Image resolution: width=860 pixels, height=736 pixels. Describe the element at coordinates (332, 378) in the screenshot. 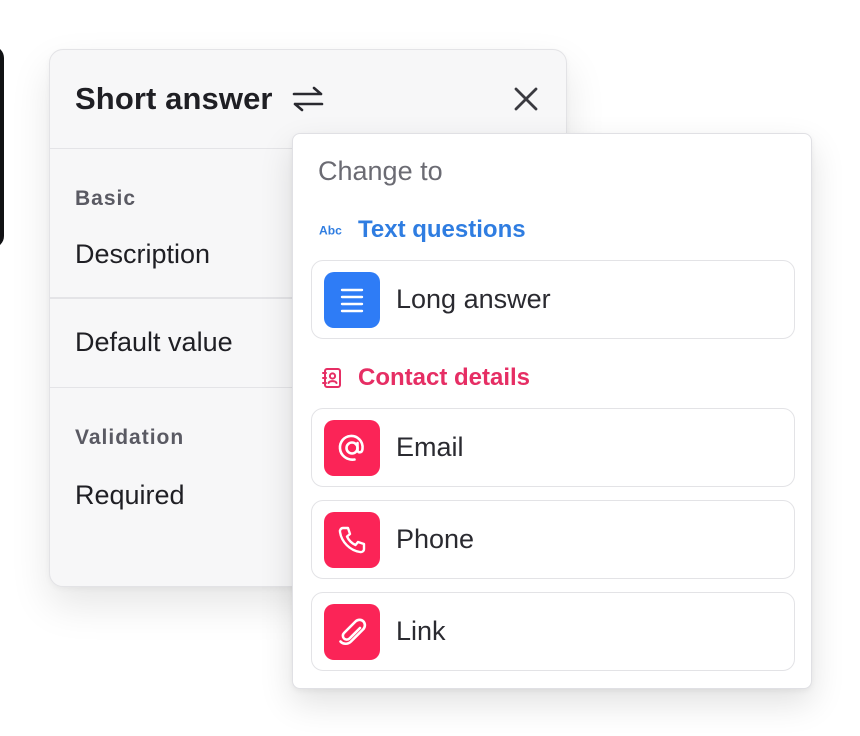

I see `contact-book-icon` at that location.